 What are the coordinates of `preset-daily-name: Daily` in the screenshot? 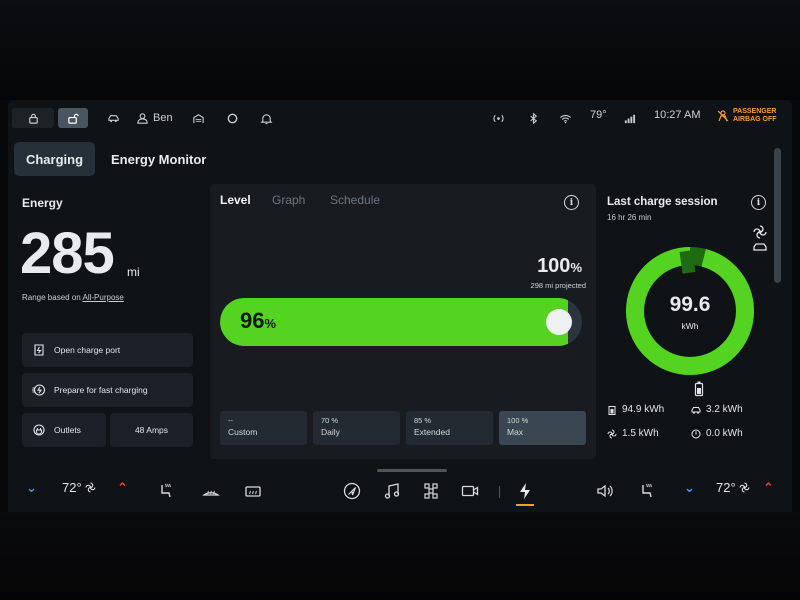 It's located at (330, 432).